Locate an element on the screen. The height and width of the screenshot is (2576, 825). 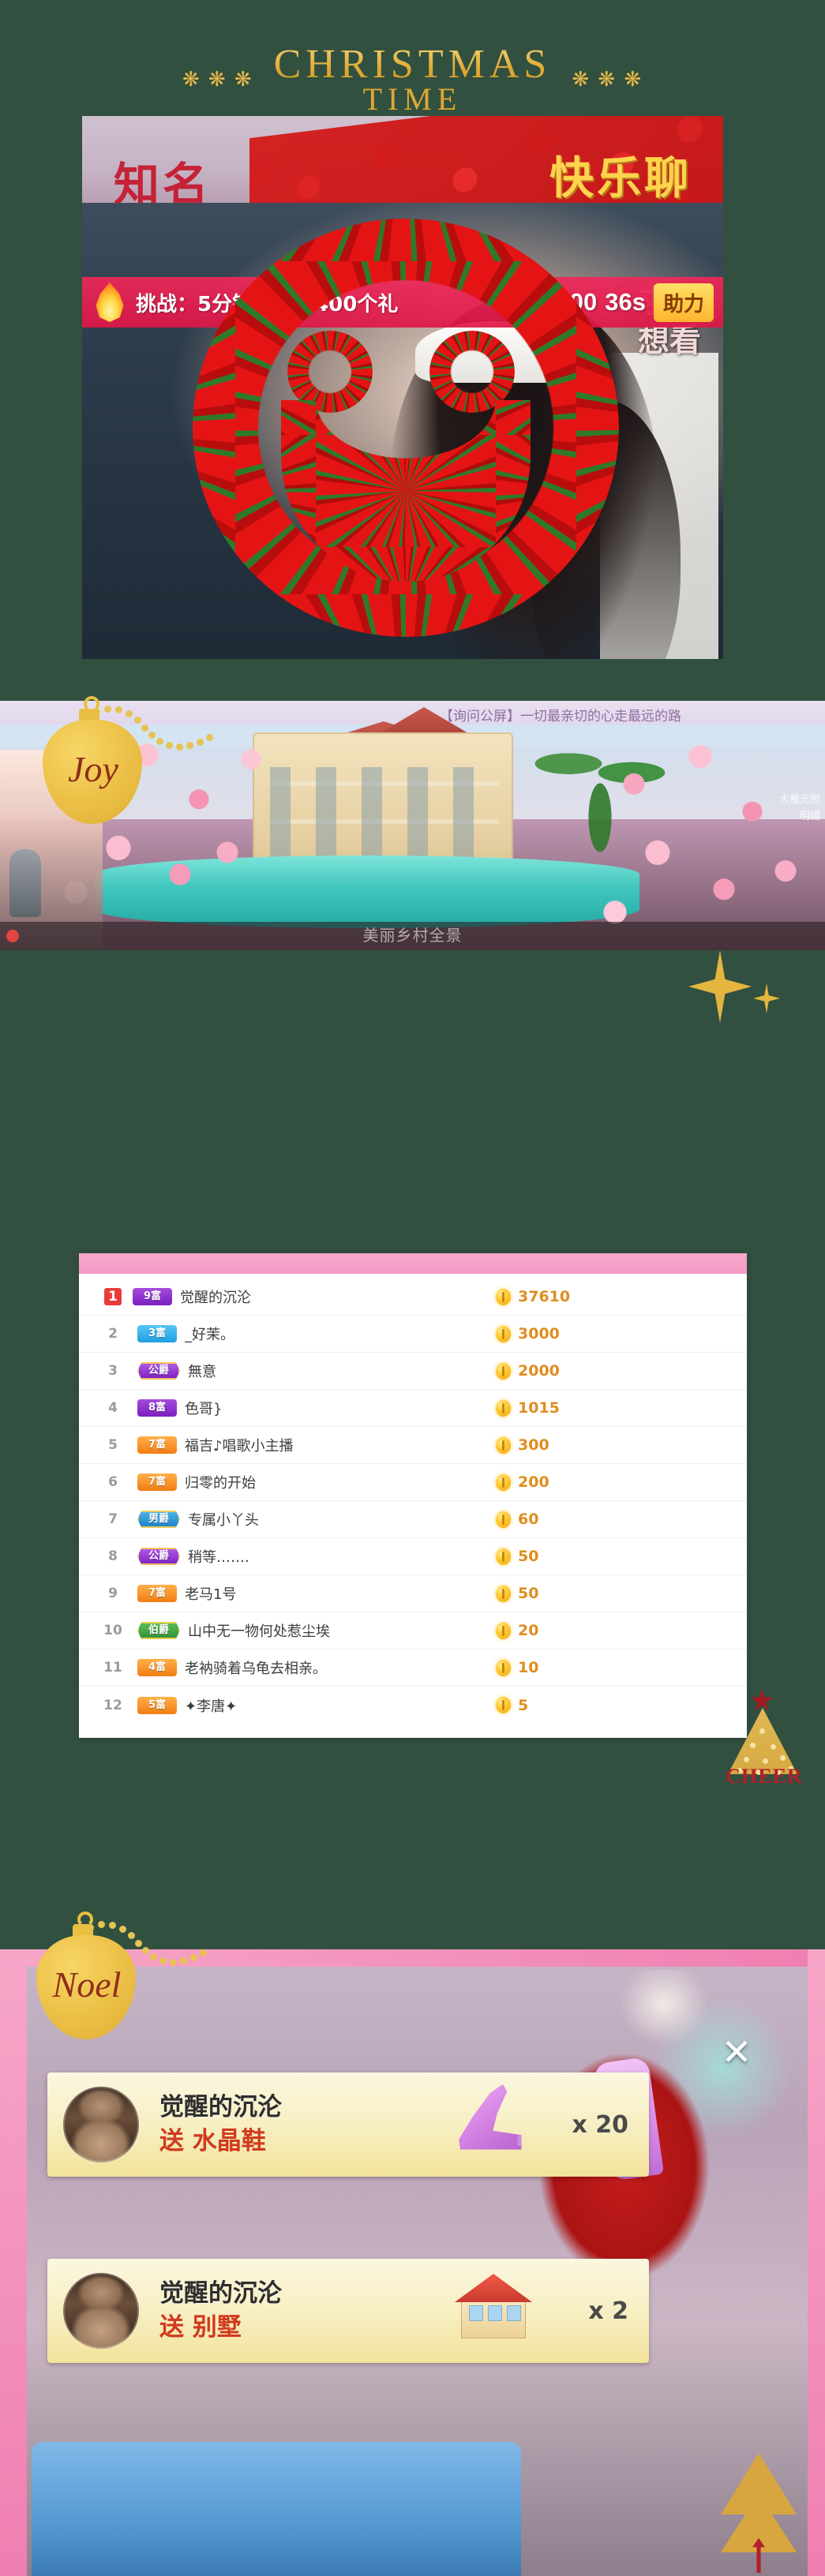
user-name: 觉醒的沉沦 is located at coordinates (338, 1296).